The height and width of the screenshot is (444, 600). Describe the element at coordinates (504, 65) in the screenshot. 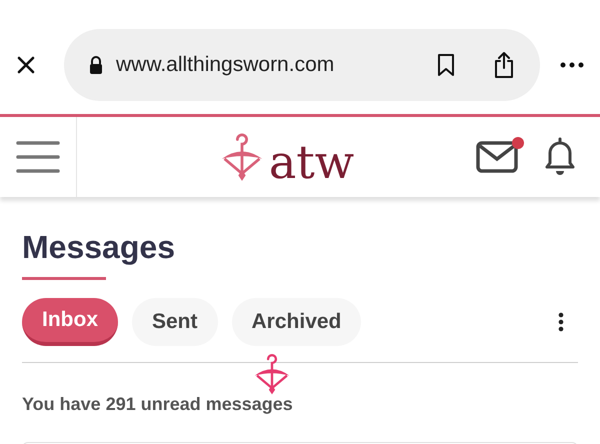

I see `share-icon` at that location.